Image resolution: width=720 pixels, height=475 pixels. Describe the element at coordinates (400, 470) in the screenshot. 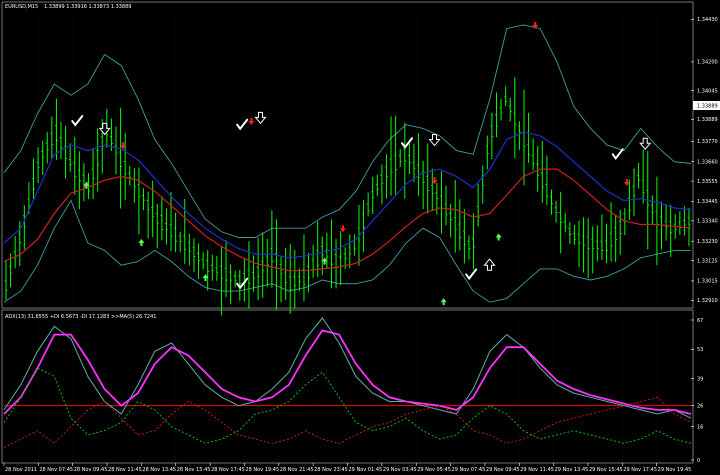

I see `time-tick-label: 29 Nov 03:45` at that location.